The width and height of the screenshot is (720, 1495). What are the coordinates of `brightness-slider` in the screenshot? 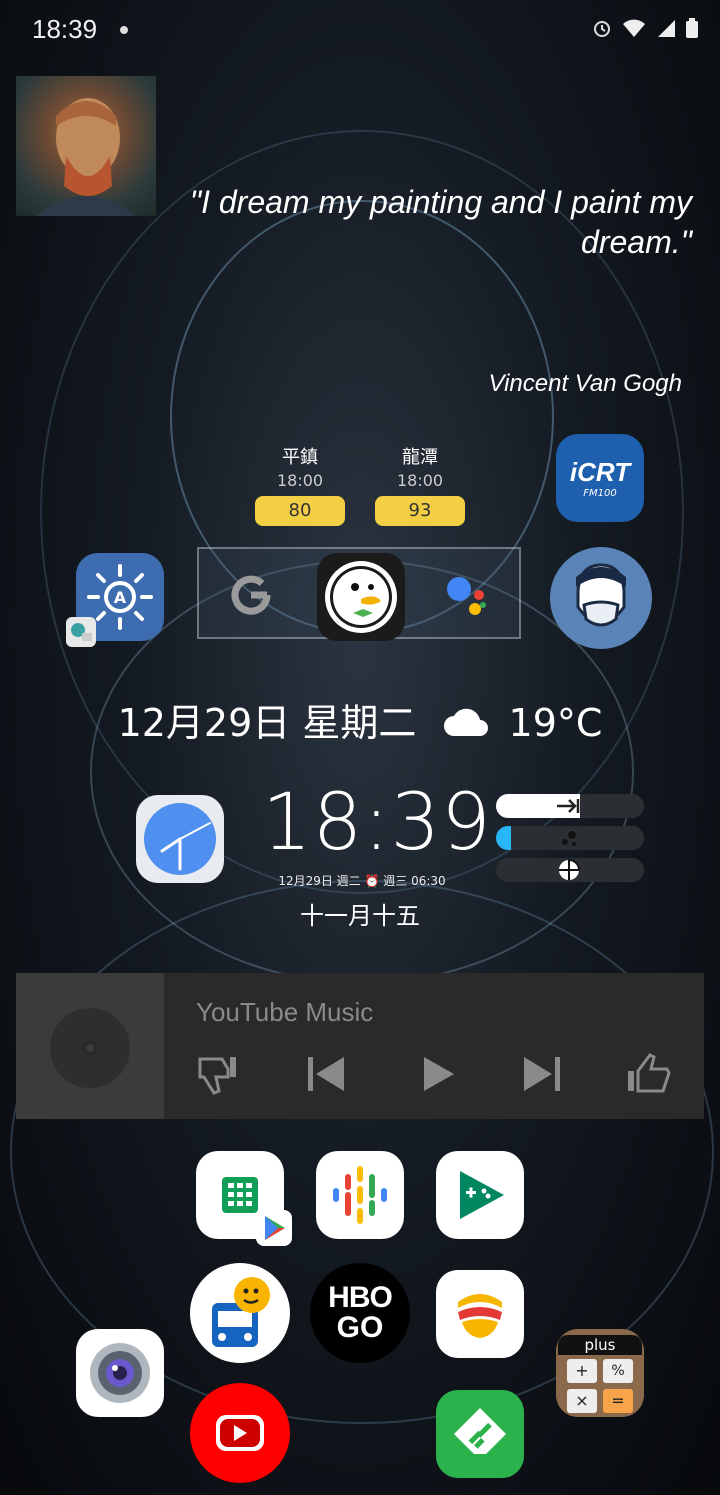 It's located at (570, 806).